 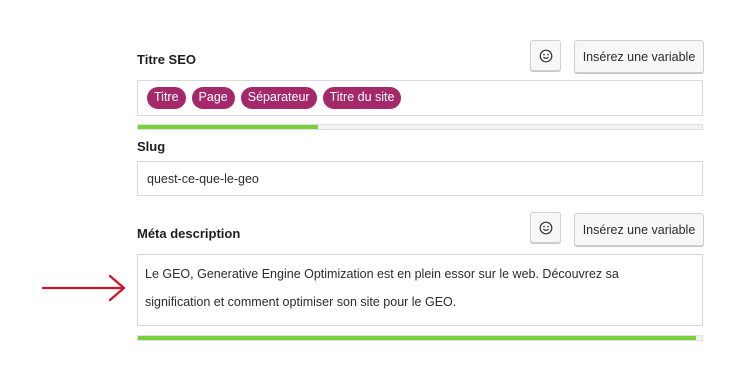 I want to click on slug-value: quest-ce-que-le-geo, so click(x=203, y=179).